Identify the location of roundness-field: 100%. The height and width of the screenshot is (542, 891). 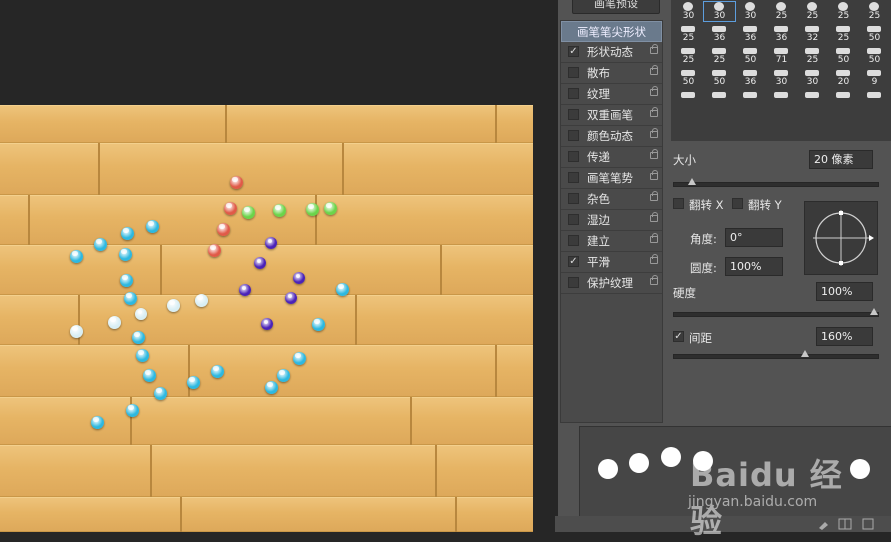
(754, 266).